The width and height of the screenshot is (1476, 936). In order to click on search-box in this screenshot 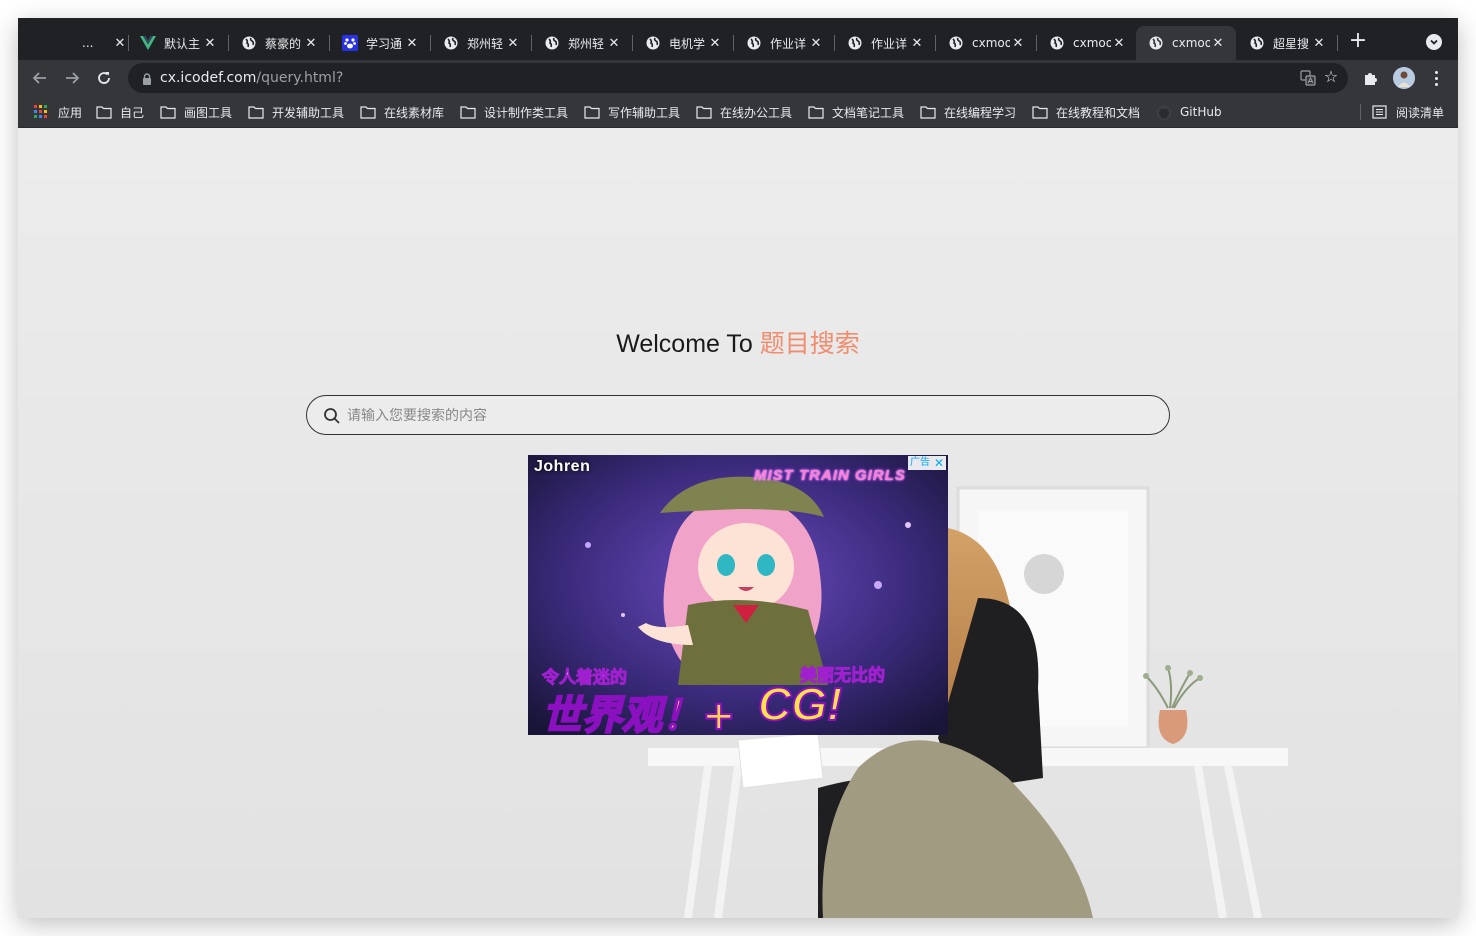, I will do `click(738, 415)`.